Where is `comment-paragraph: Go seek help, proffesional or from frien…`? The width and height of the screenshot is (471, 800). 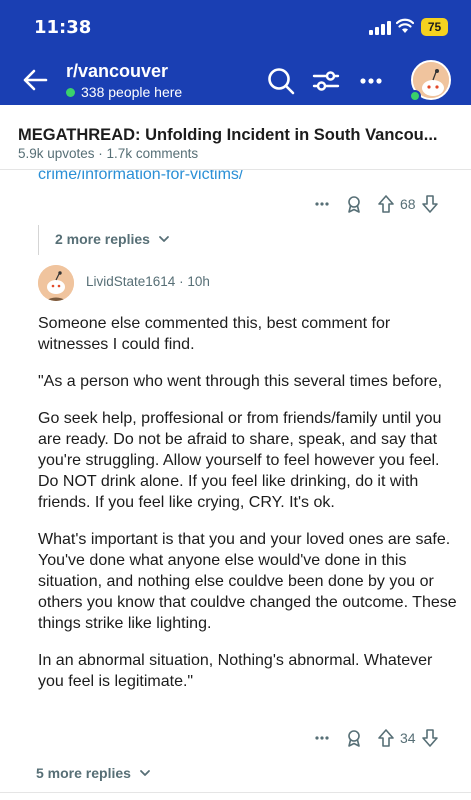 comment-paragraph: Go seek help, proffesional or from frien… is located at coordinates (240, 460).